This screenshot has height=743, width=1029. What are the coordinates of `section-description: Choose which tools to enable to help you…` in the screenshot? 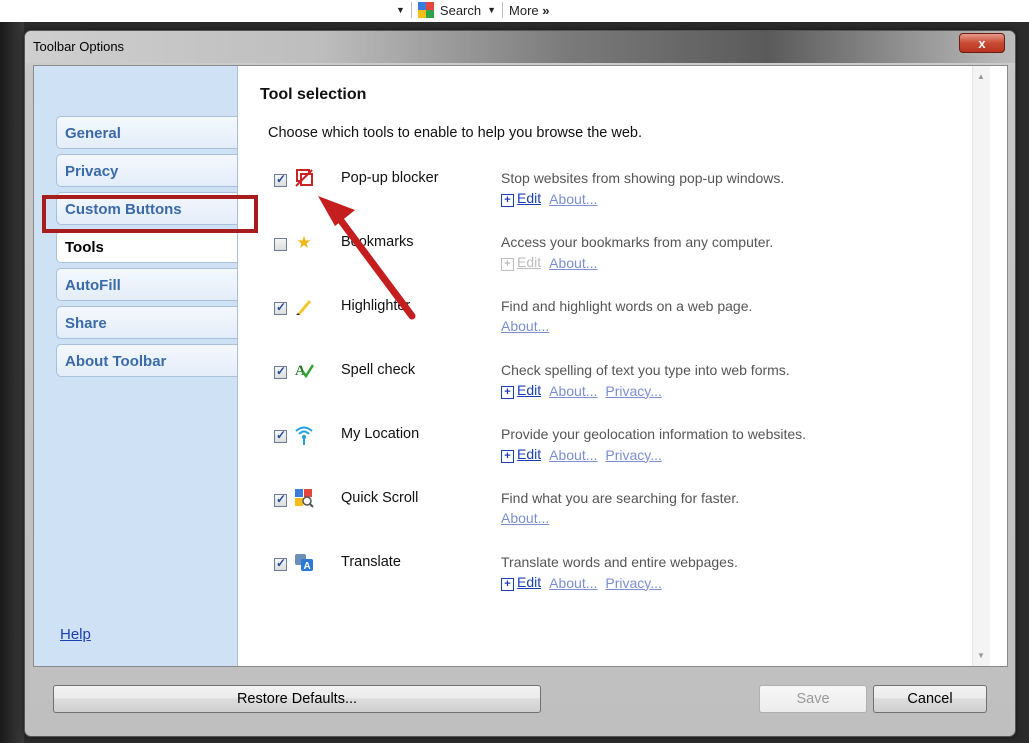 It's located at (455, 133).